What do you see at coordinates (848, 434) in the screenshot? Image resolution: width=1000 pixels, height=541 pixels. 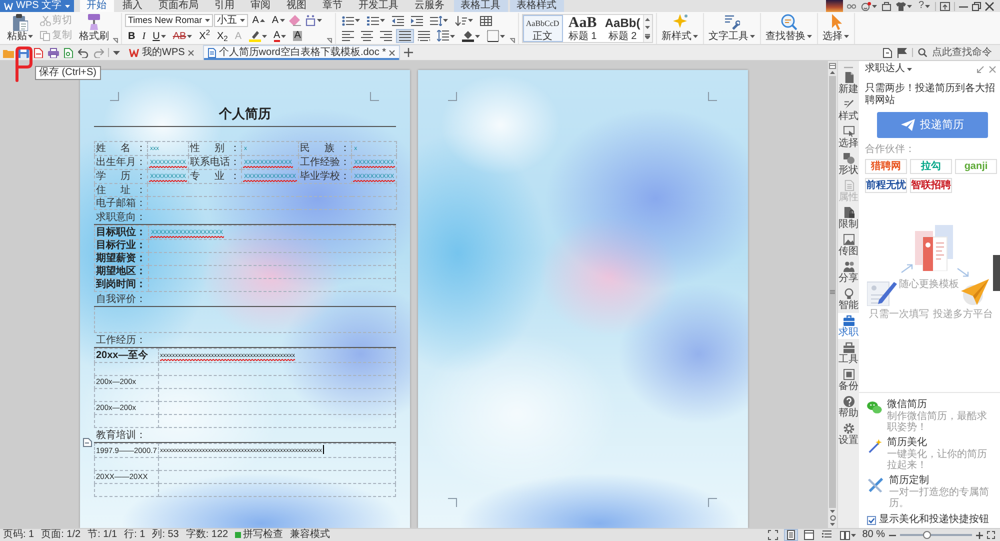 I see `sidebar-tab: 设置` at bounding box center [848, 434].